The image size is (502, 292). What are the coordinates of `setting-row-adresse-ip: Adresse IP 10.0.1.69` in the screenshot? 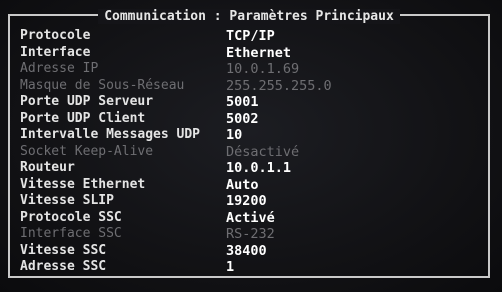 It's located at (249, 69).